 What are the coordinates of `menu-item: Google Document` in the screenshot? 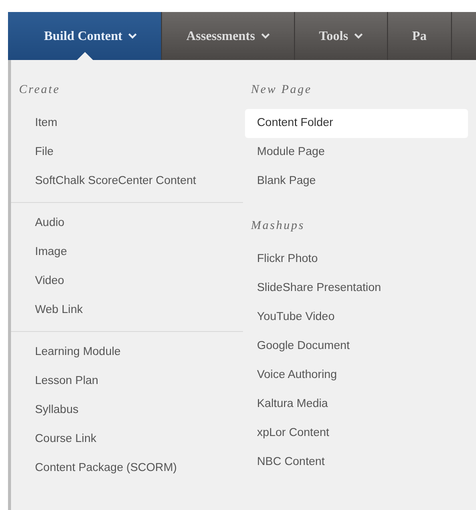 It's located at (356, 346).